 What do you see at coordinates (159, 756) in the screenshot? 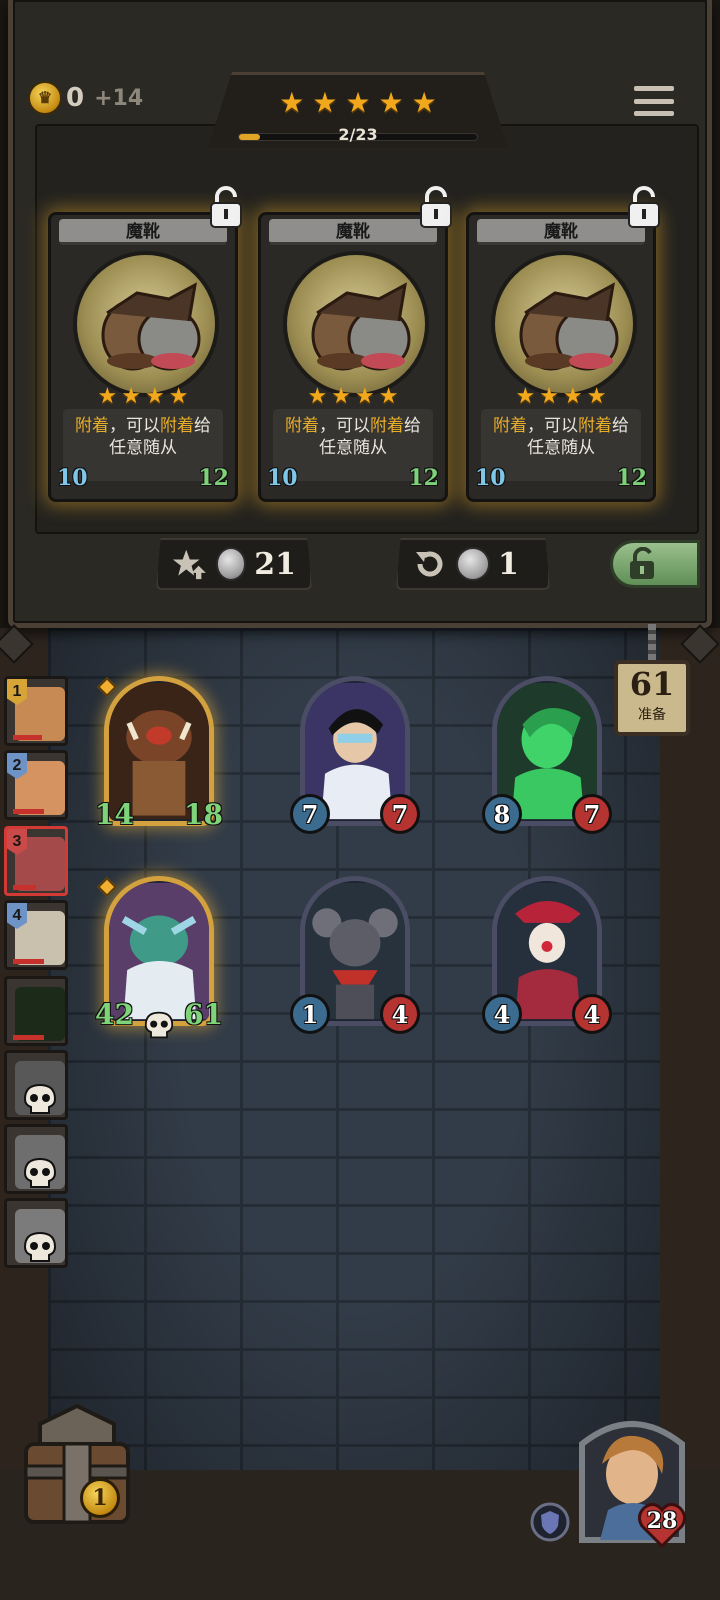
I see `board-minion: 14 18` at bounding box center [159, 756].